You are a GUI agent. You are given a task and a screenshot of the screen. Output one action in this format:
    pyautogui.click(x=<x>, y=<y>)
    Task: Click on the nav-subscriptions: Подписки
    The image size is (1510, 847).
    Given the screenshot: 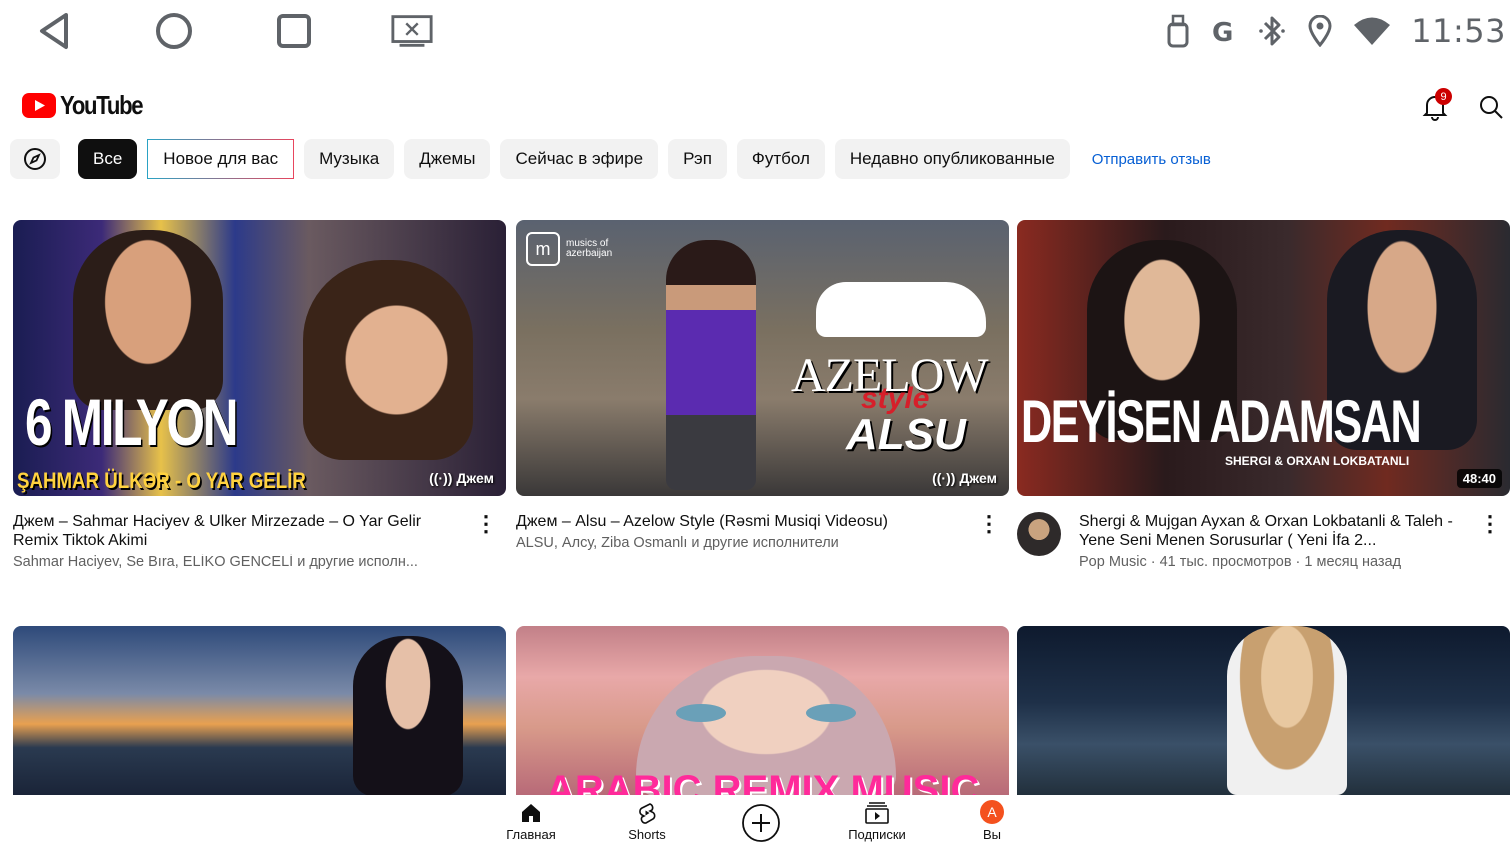 What is the action you would take?
    pyautogui.click(x=877, y=821)
    